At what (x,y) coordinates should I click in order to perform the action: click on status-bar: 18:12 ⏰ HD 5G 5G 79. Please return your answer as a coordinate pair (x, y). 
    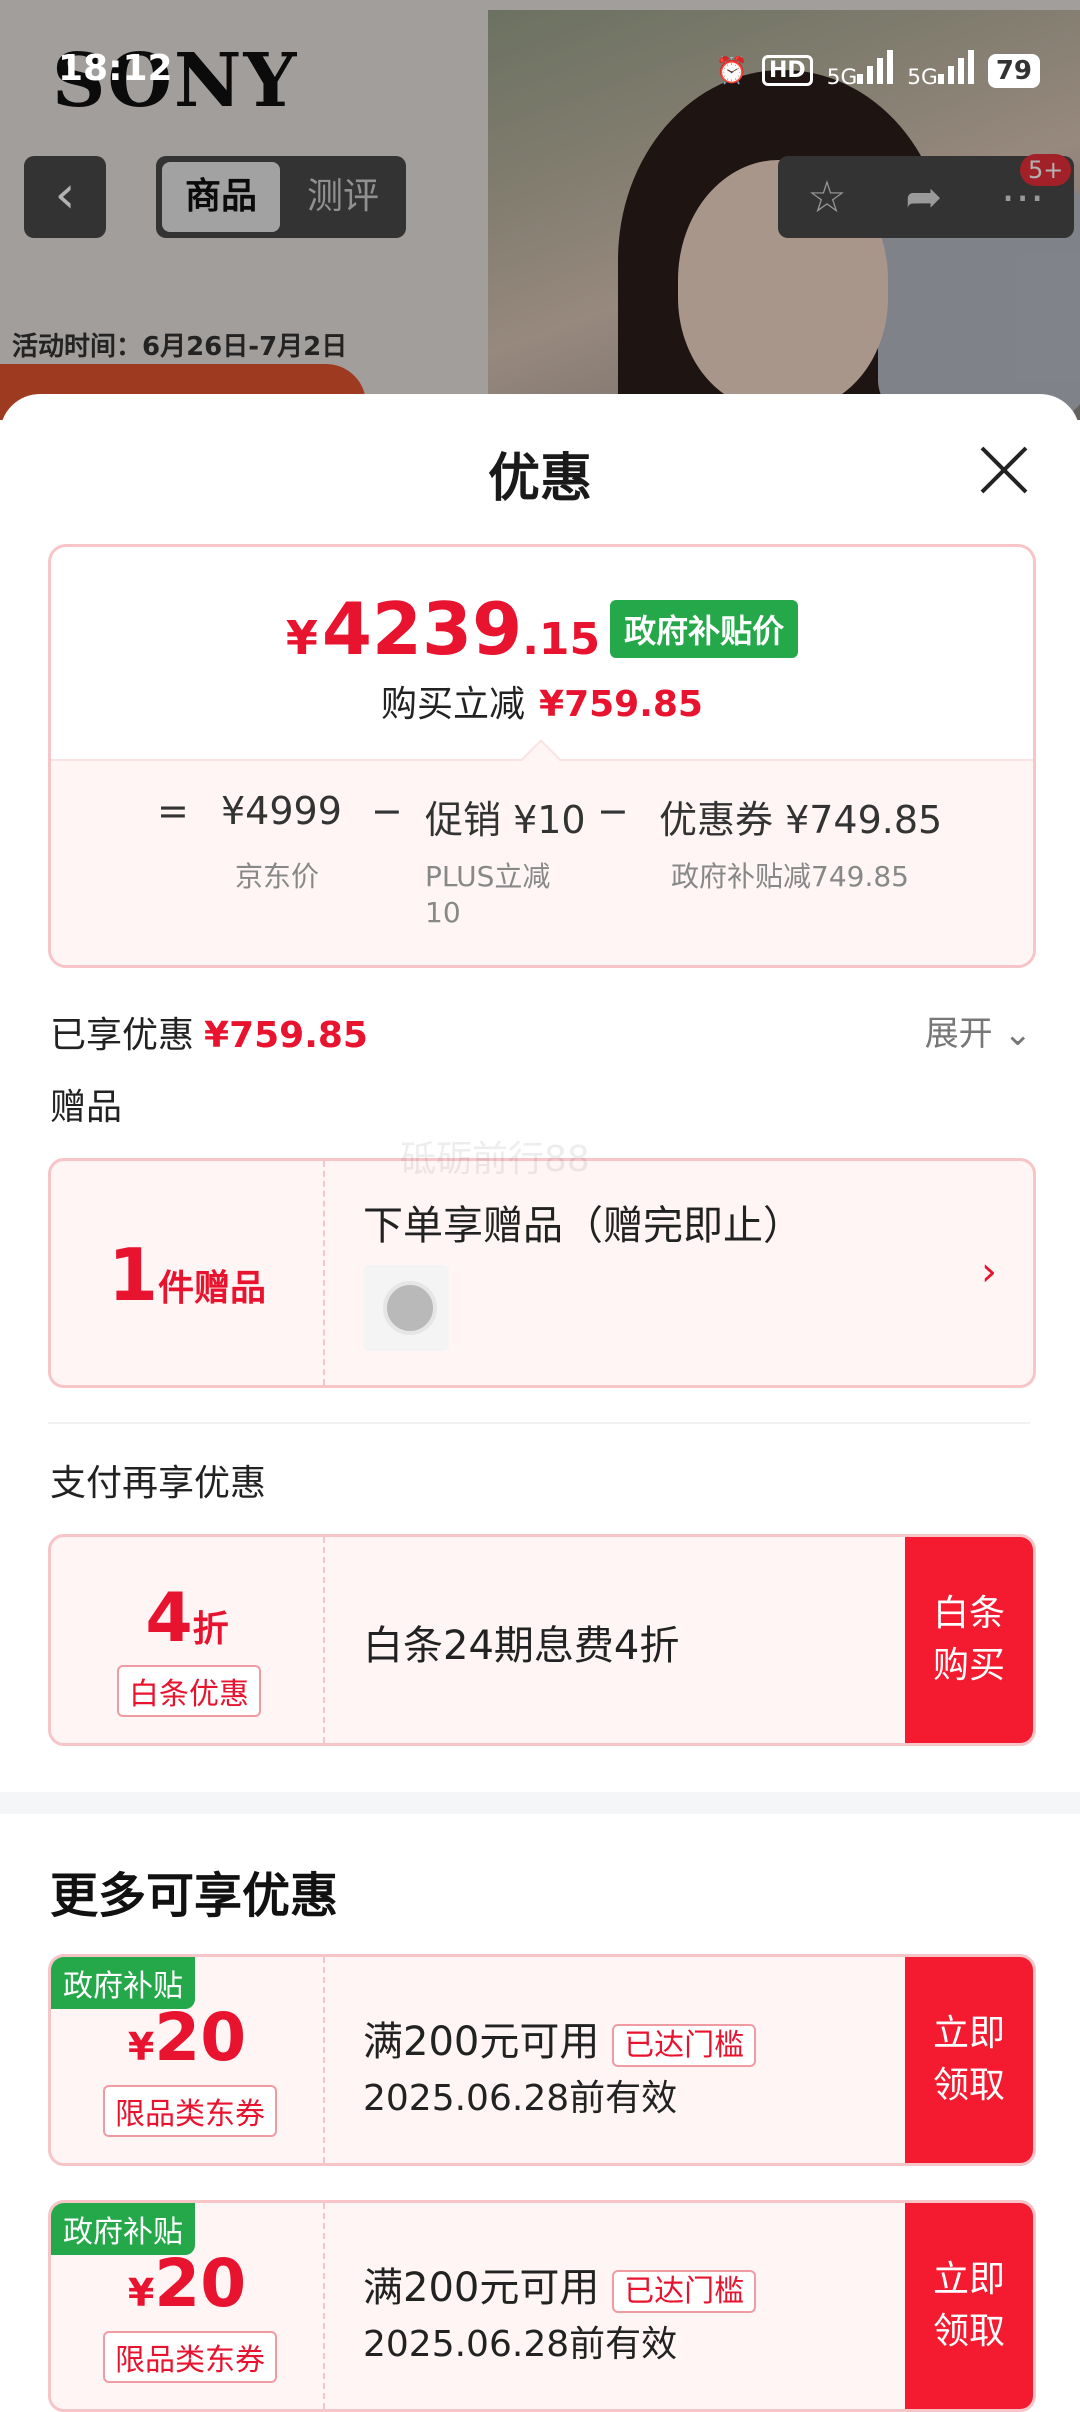
    Looking at the image, I should click on (540, 70).